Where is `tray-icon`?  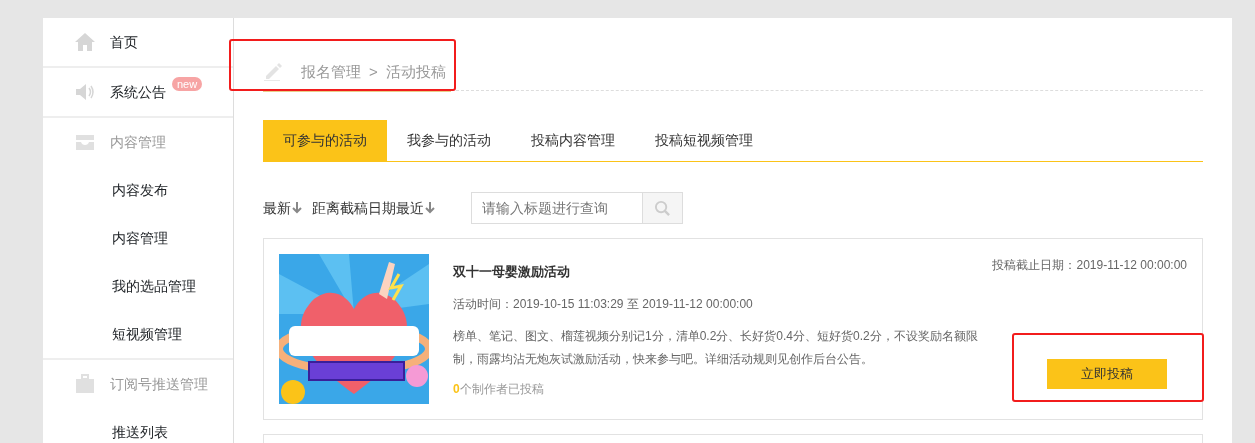
tray-icon is located at coordinates (85, 142).